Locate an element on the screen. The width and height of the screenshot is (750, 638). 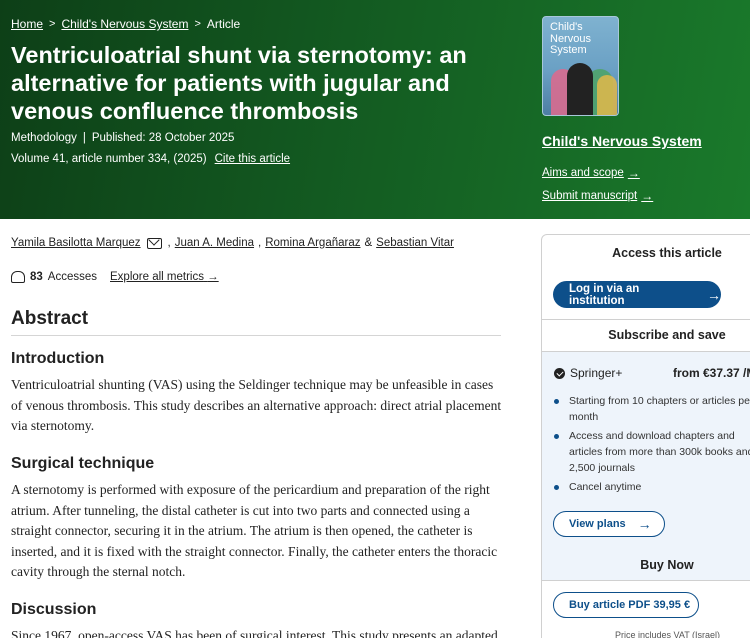
buy-now-title: Buy Now is located at coordinates (667, 565).